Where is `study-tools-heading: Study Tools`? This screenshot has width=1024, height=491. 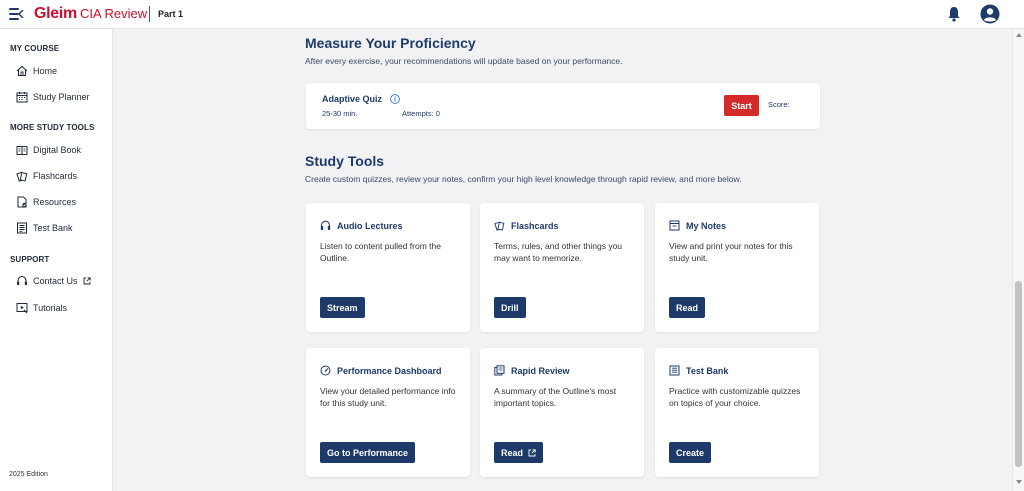 study-tools-heading: Study Tools is located at coordinates (345, 161).